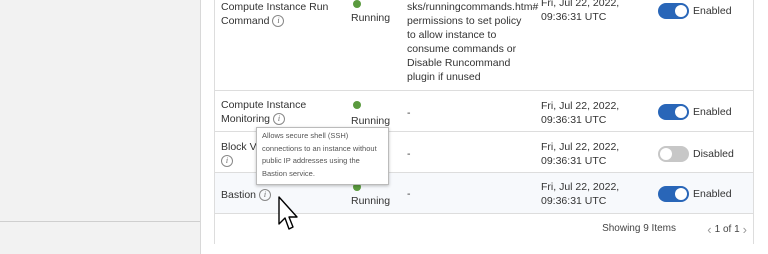 Image resolution: width=768 pixels, height=254 pixels. I want to click on chevron-right-icon: ›, so click(745, 229).